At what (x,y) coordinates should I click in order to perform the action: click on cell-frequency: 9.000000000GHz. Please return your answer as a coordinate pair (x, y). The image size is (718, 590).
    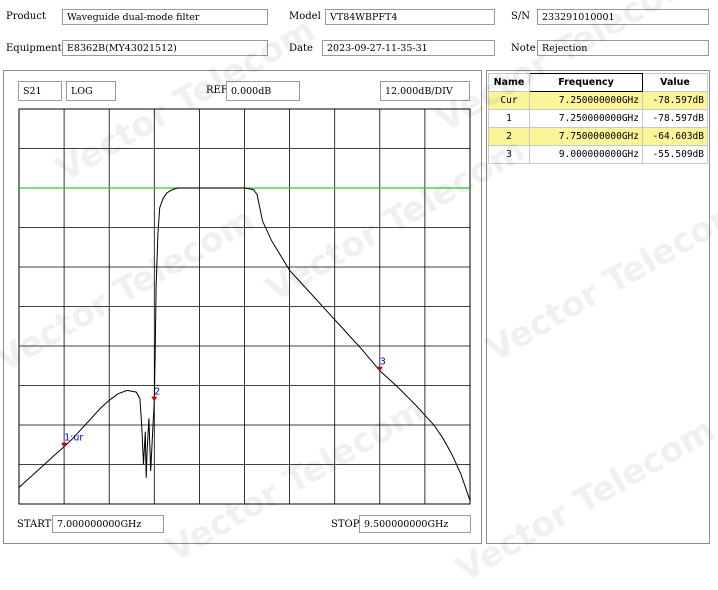
    Looking at the image, I should click on (586, 154).